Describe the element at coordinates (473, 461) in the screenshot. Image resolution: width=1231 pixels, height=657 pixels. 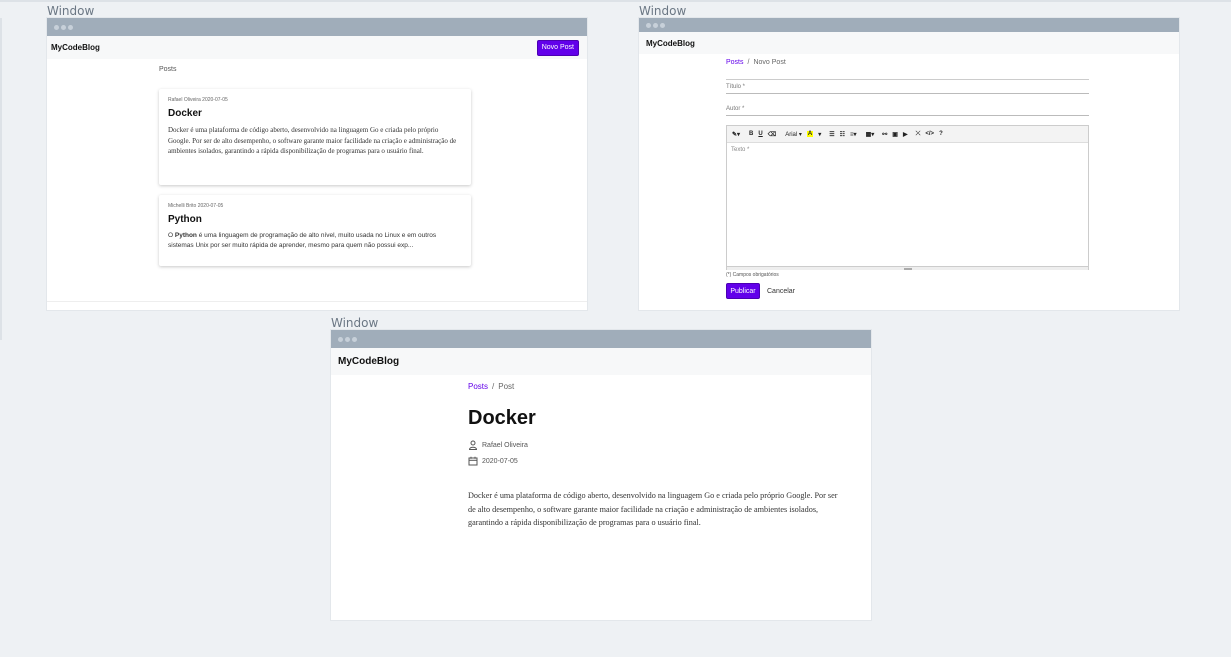
I see `calendar-icon` at that location.